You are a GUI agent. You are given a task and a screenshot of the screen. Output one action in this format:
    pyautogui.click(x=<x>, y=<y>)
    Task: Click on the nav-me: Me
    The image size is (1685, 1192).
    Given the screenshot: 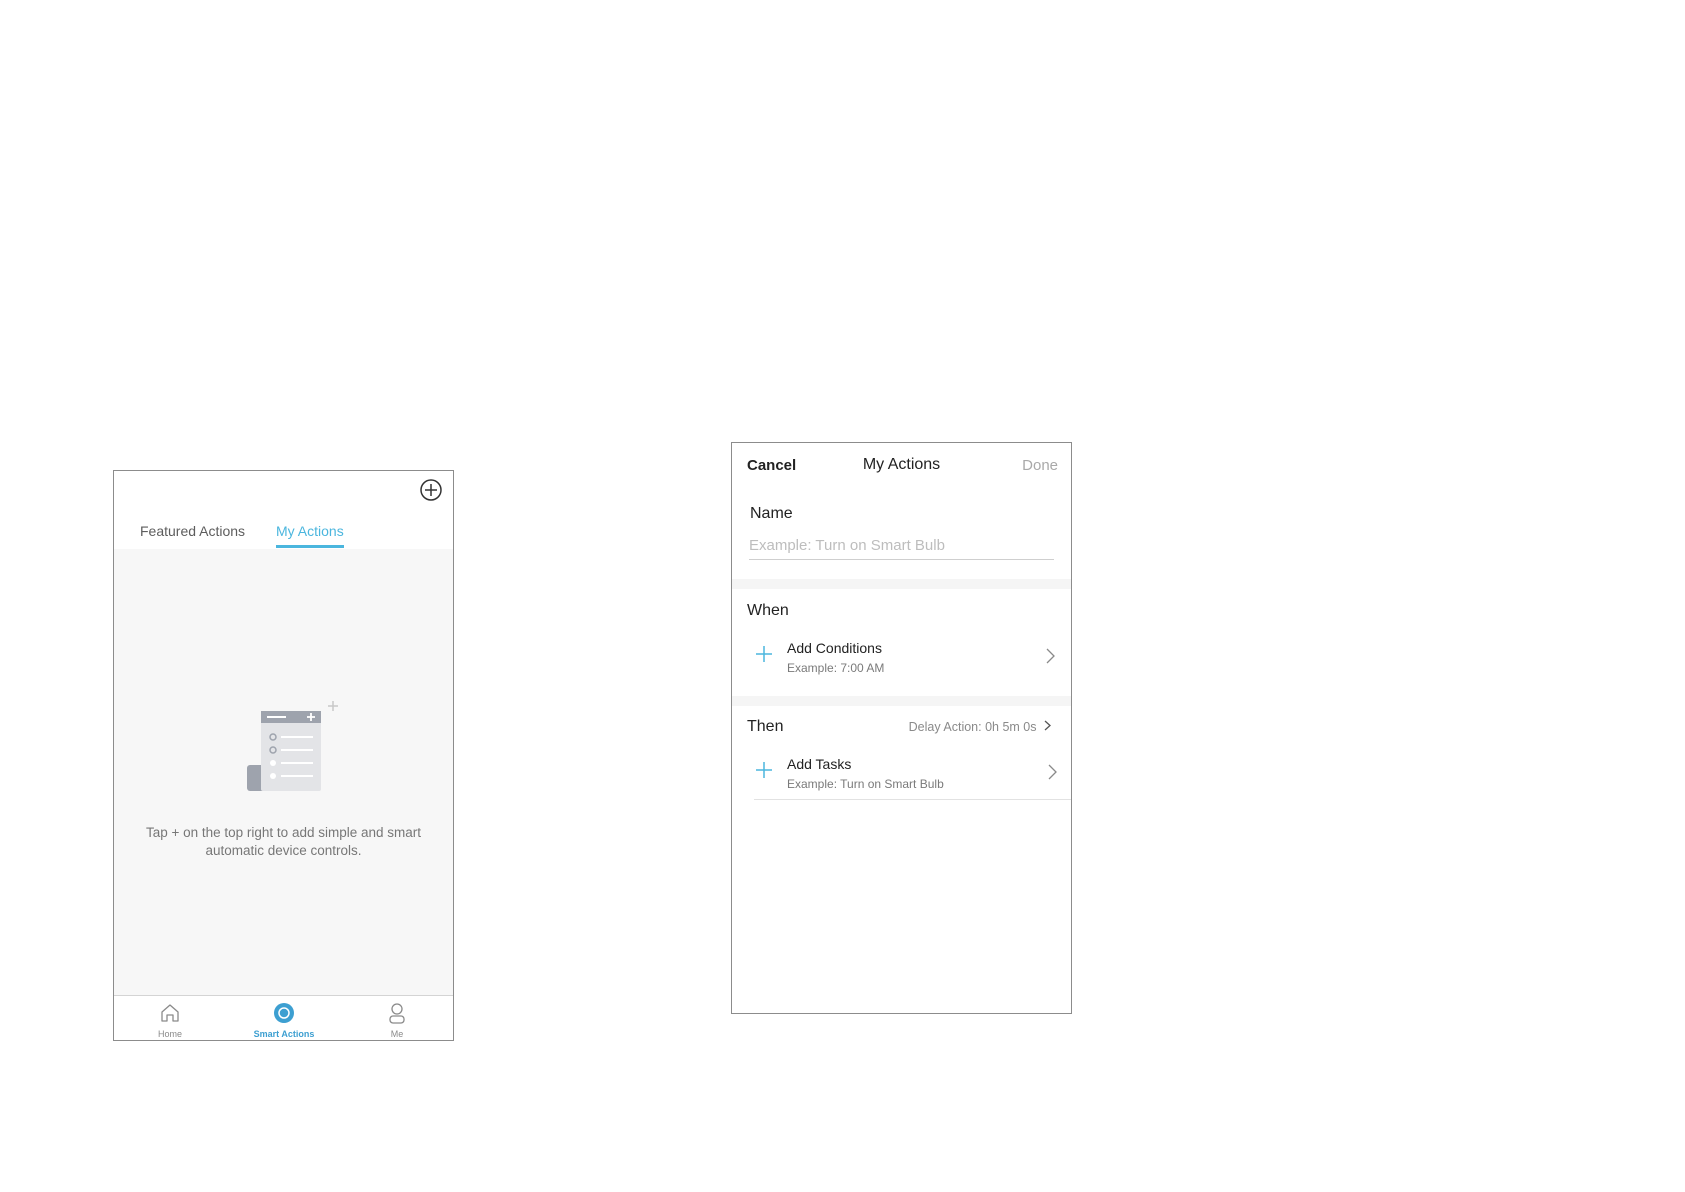 What is the action you would take?
    pyautogui.click(x=397, y=1018)
    